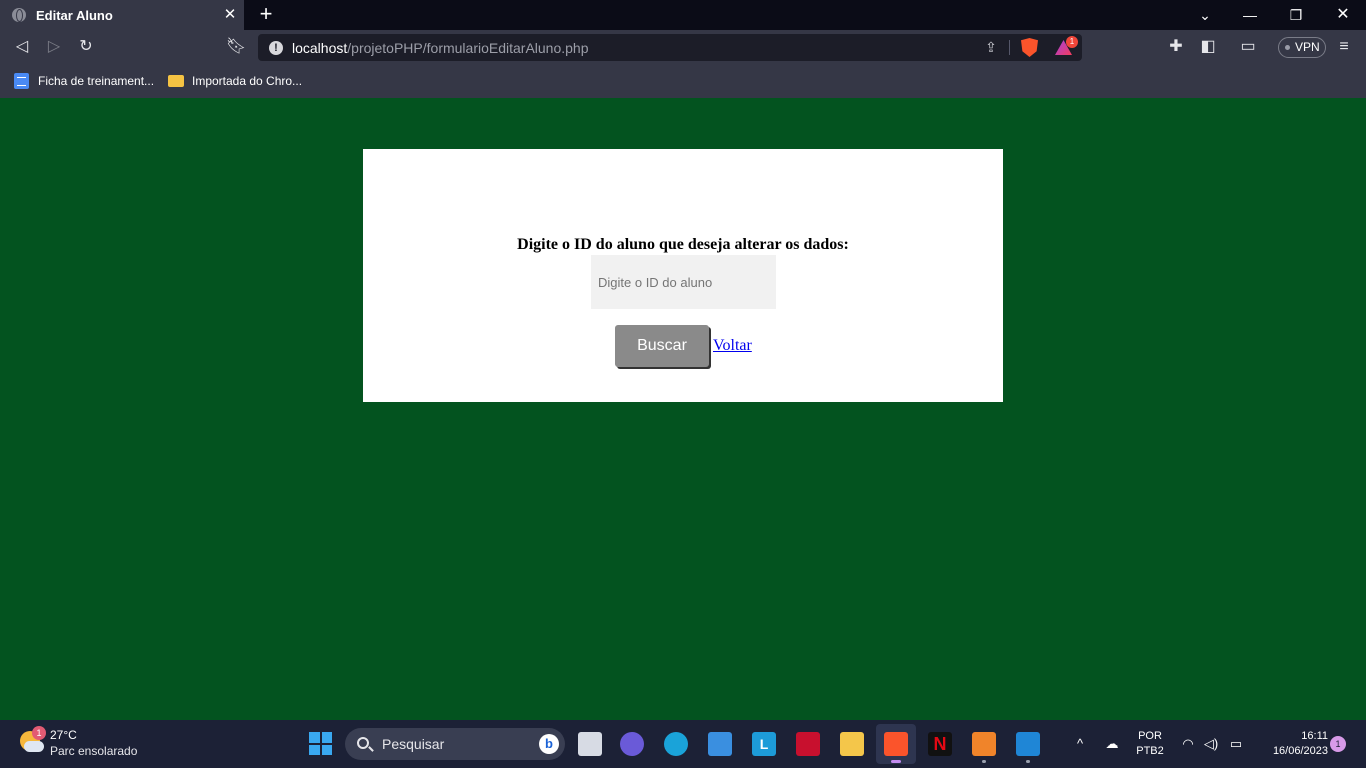  Describe the element at coordinates (1344, 47) in the screenshot. I see `menu-icon: ≡` at that location.